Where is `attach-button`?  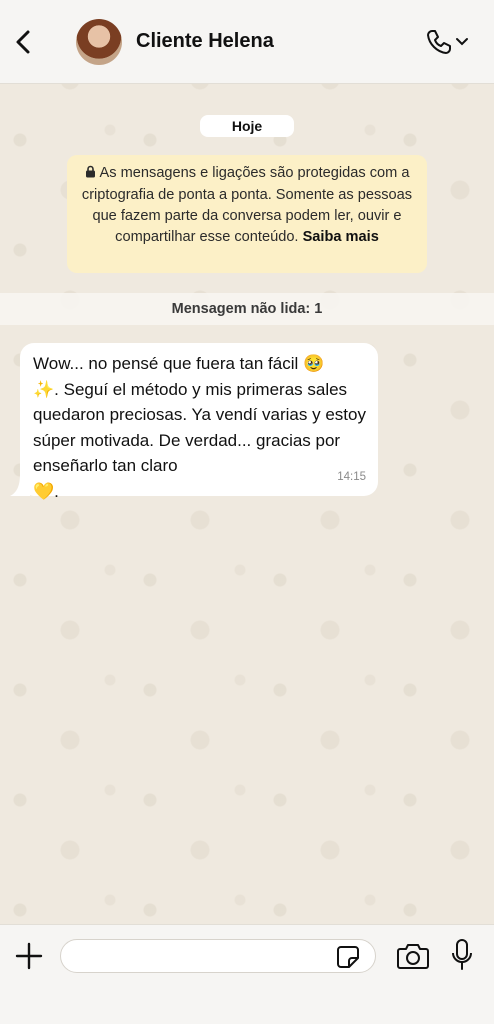
attach-button is located at coordinates (29, 956).